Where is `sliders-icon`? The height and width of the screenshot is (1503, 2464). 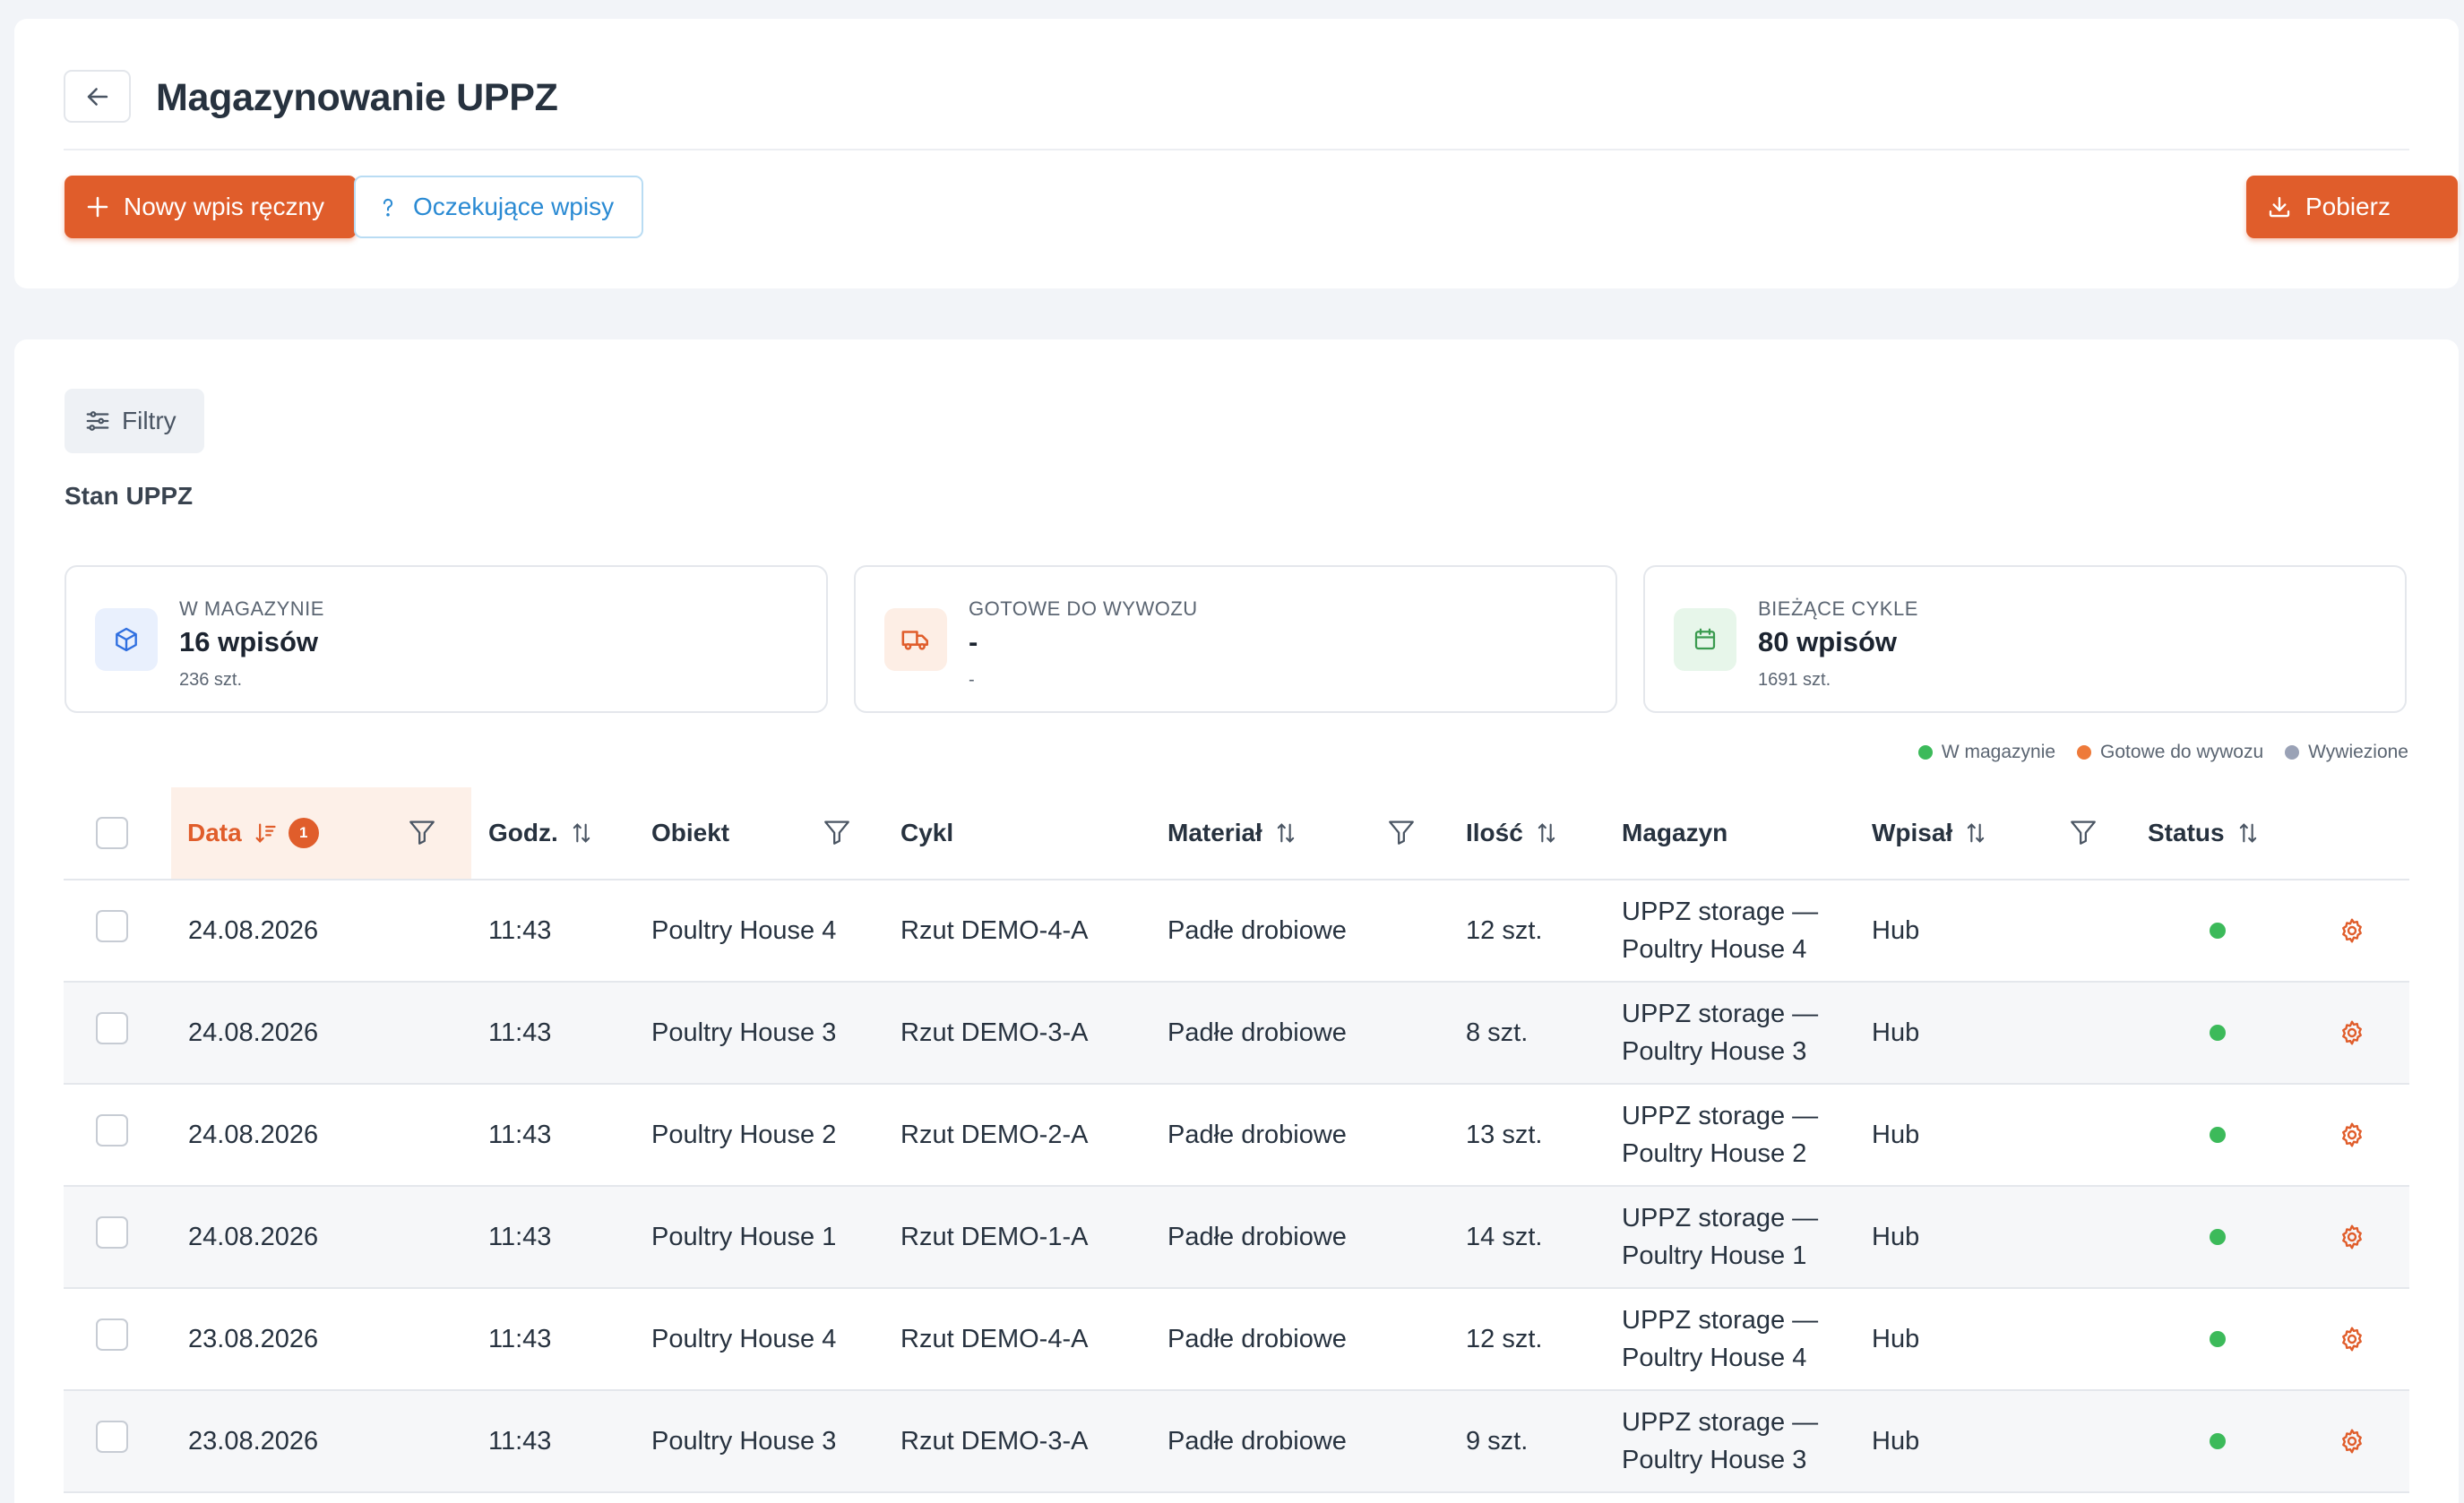 sliders-icon is located at coordinates (98, 421).